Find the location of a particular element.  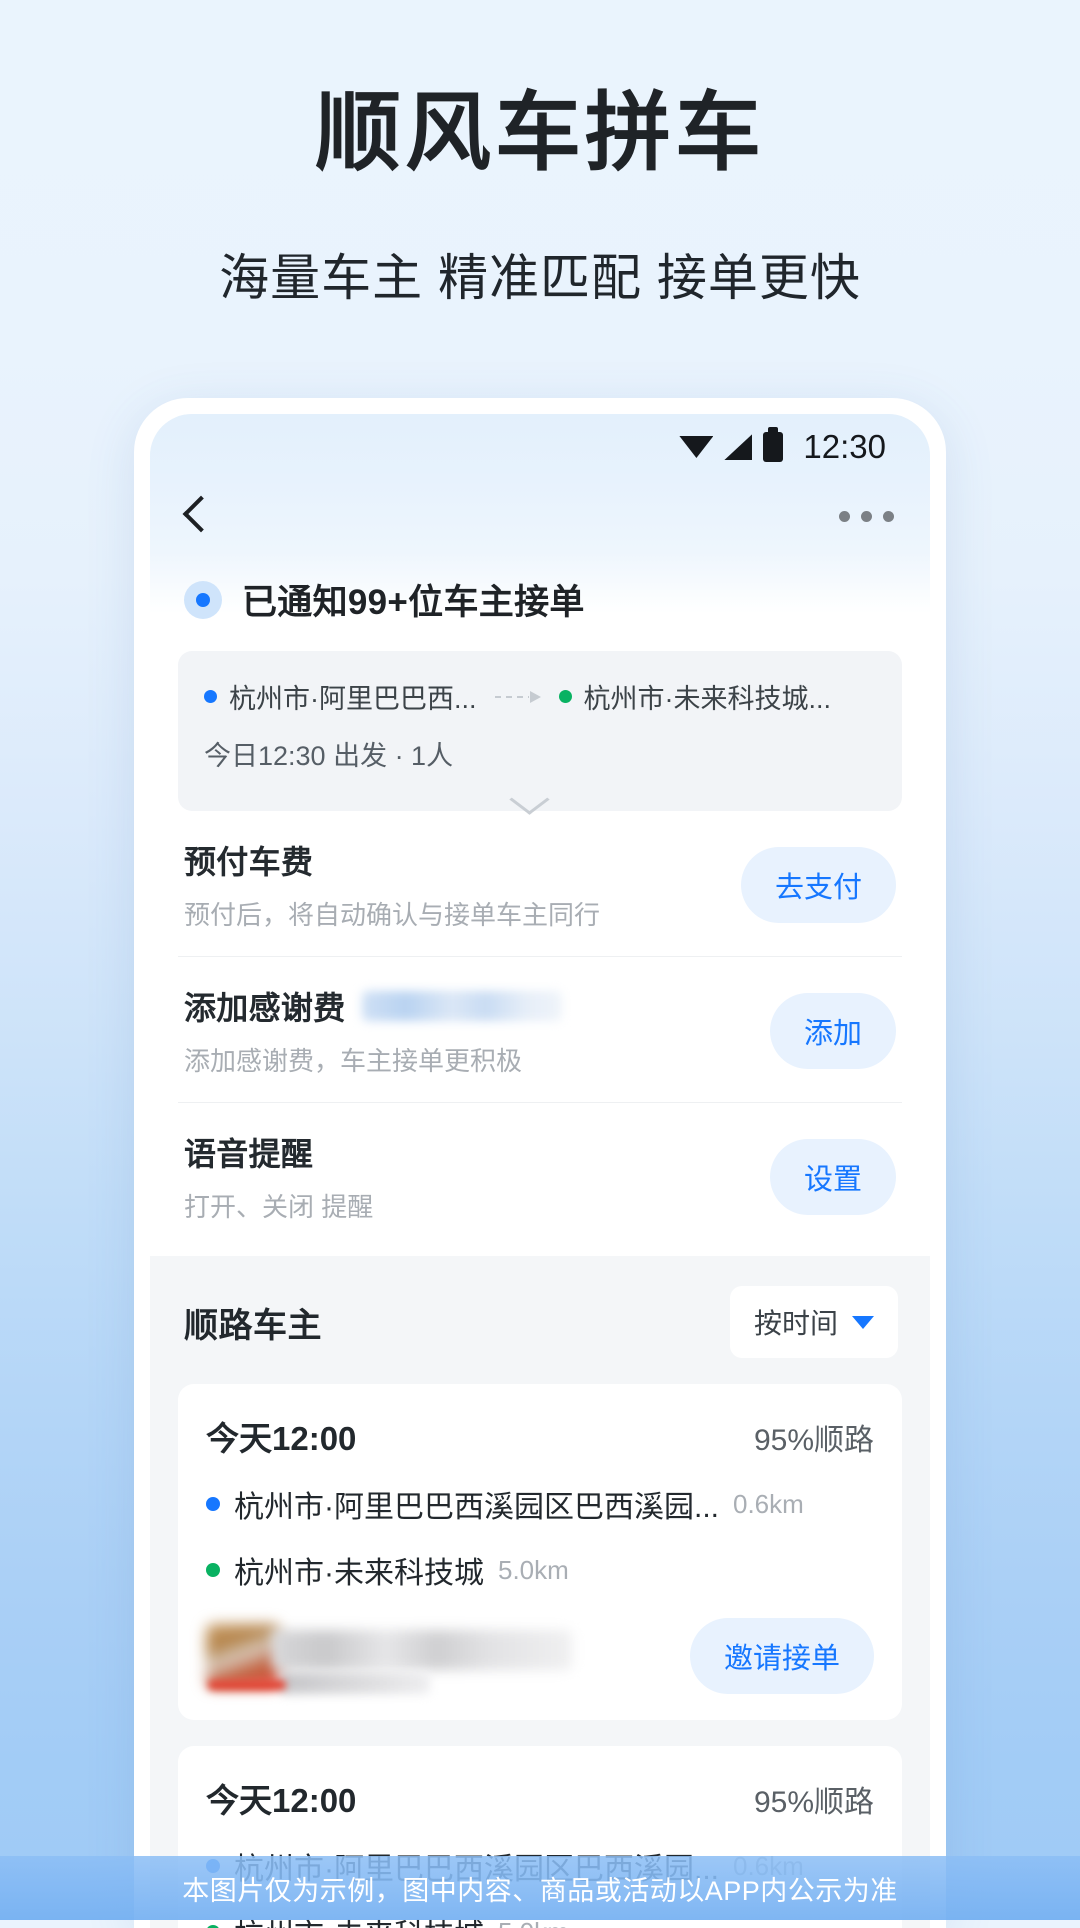

row-prepay-title-wrap: 预付车费 is located at coordinates (392, 860).